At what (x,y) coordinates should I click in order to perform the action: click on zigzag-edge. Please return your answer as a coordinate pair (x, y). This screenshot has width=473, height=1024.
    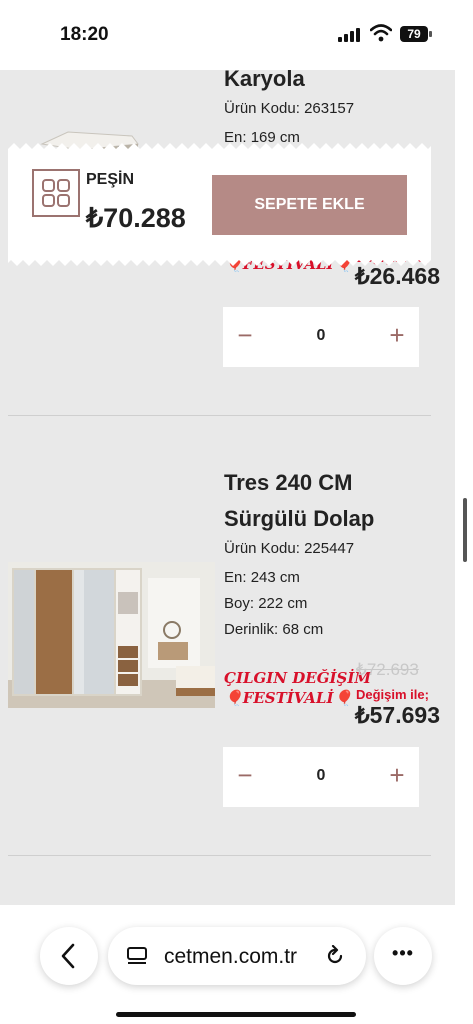
    Looking at the image, I should click on (219, 260).